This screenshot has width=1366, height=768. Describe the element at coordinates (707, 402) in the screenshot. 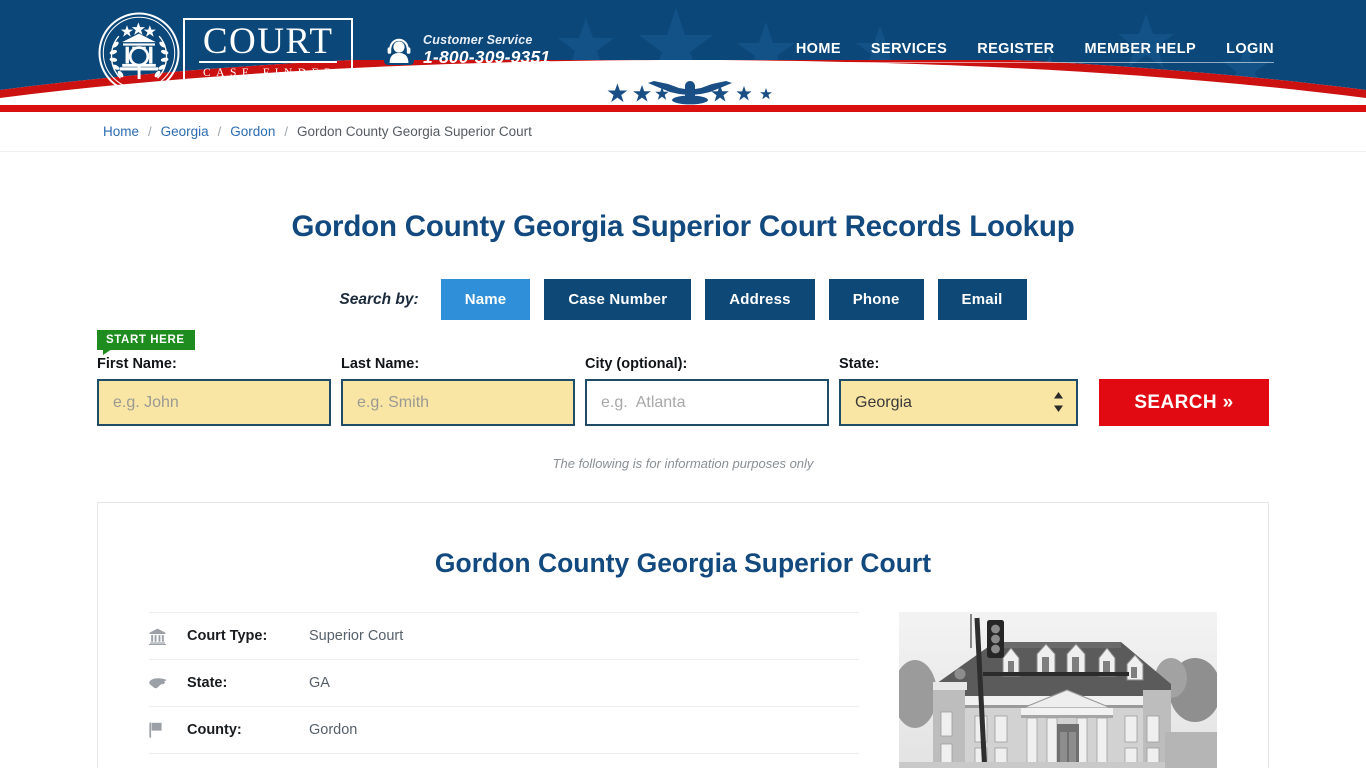

I see `city-input` at that location.